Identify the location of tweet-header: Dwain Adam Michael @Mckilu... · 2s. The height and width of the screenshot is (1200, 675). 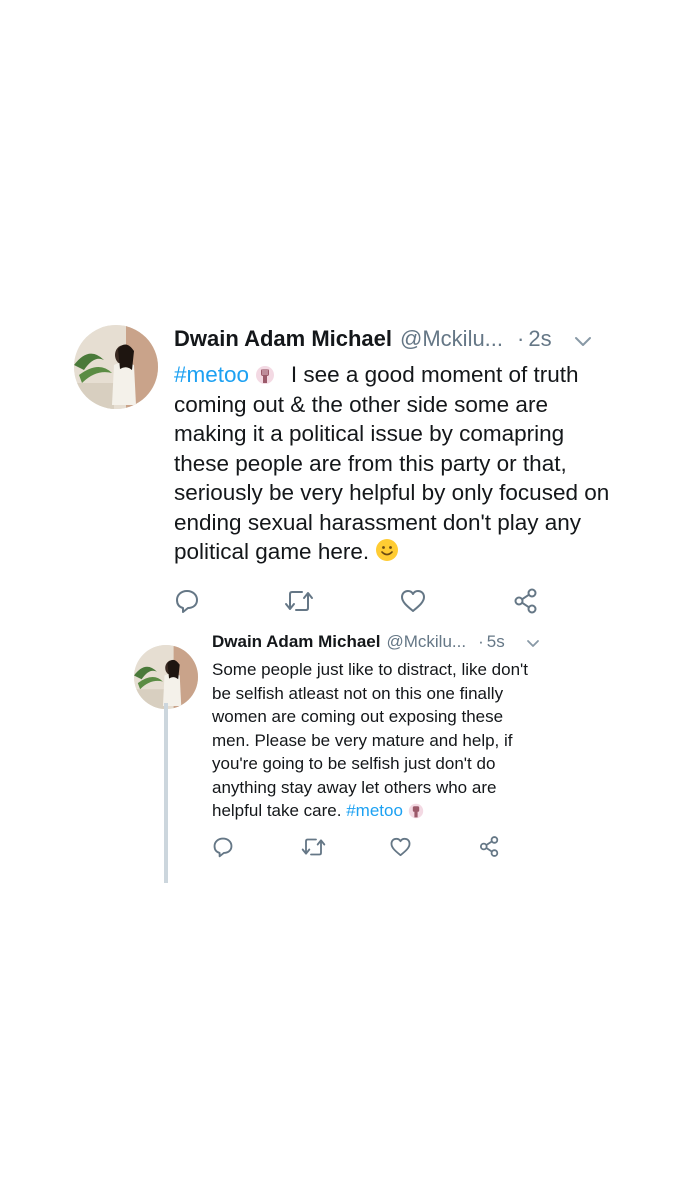
(363, 339).